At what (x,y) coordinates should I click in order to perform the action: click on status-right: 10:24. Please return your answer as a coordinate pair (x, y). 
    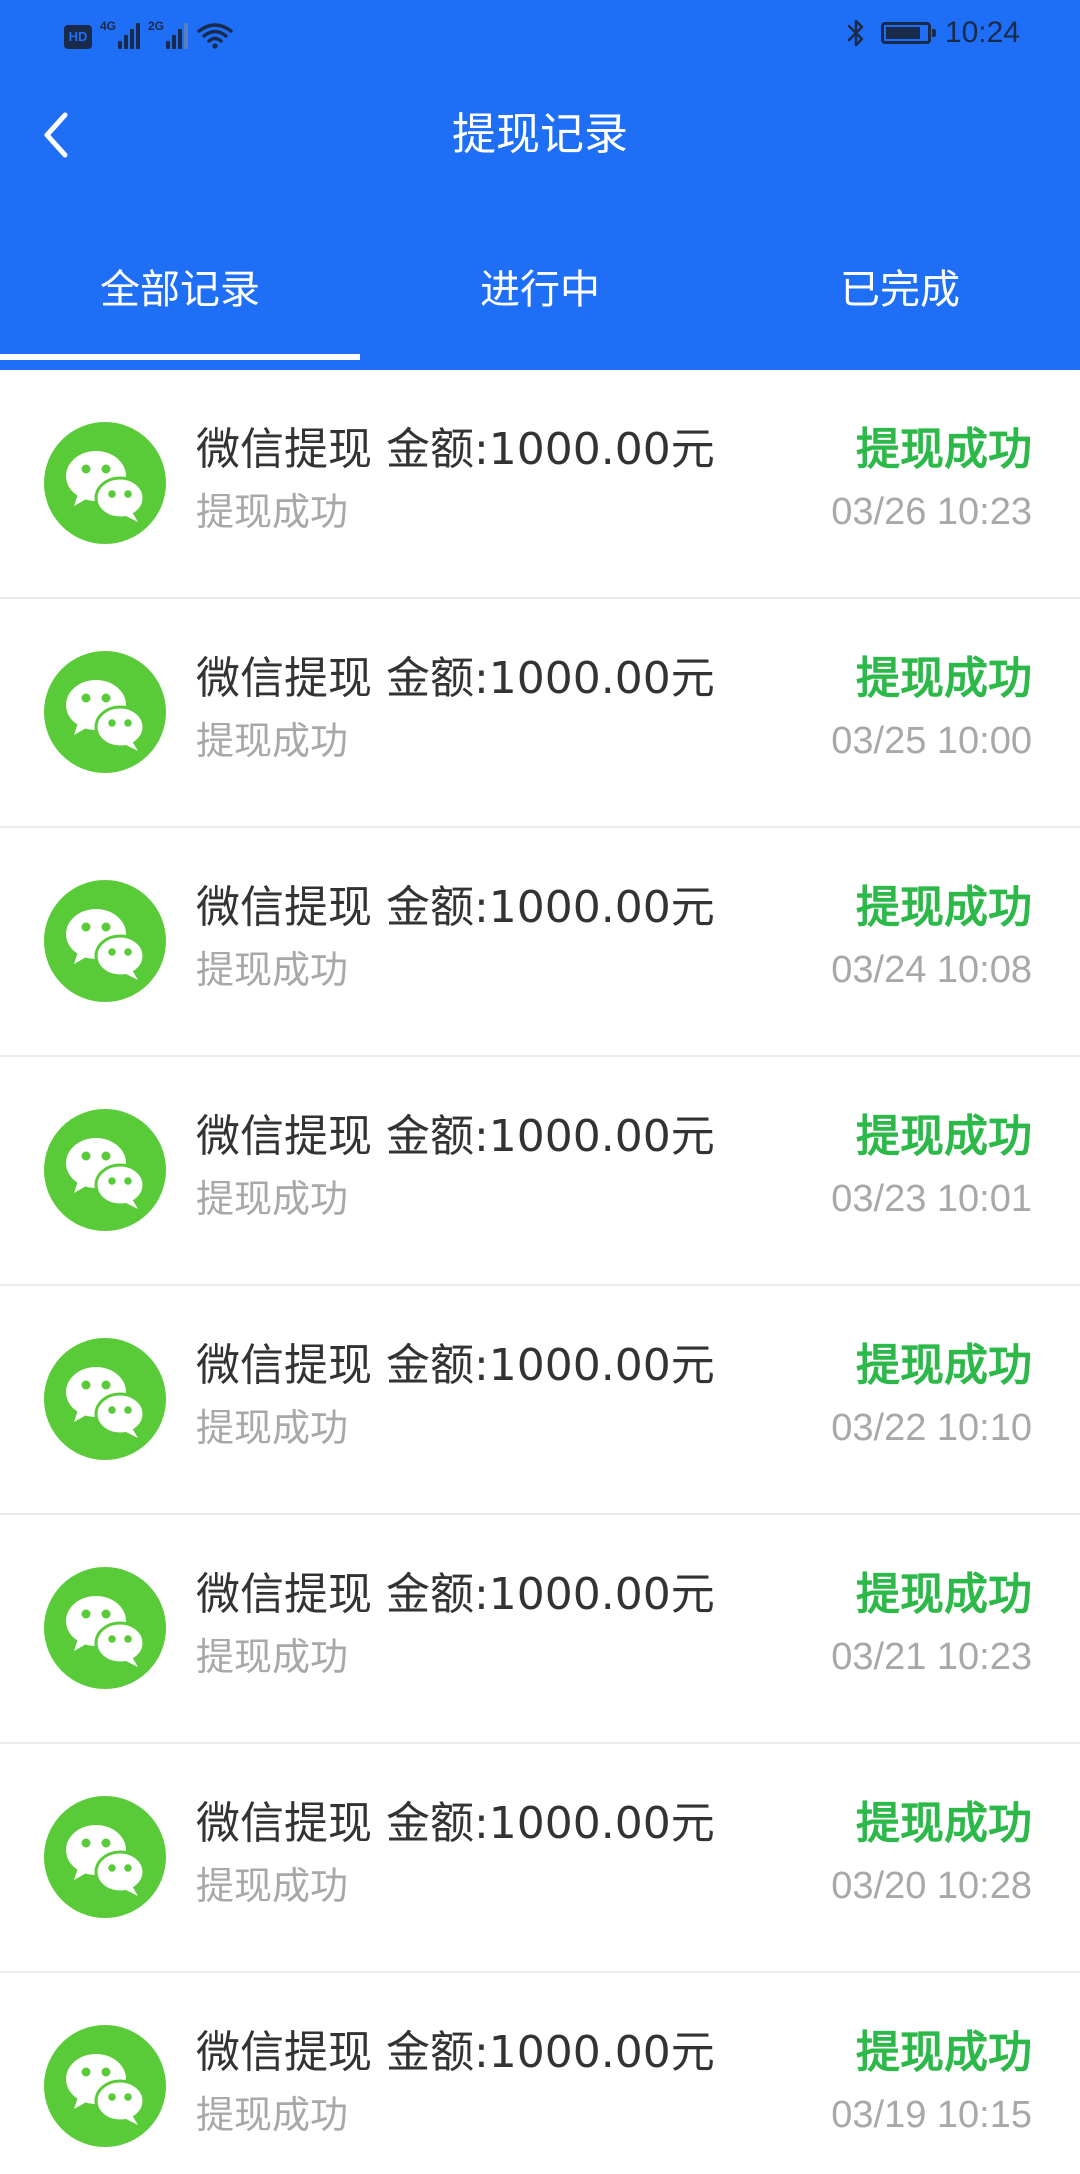
    Looking at the image, I should click on (932, 33).